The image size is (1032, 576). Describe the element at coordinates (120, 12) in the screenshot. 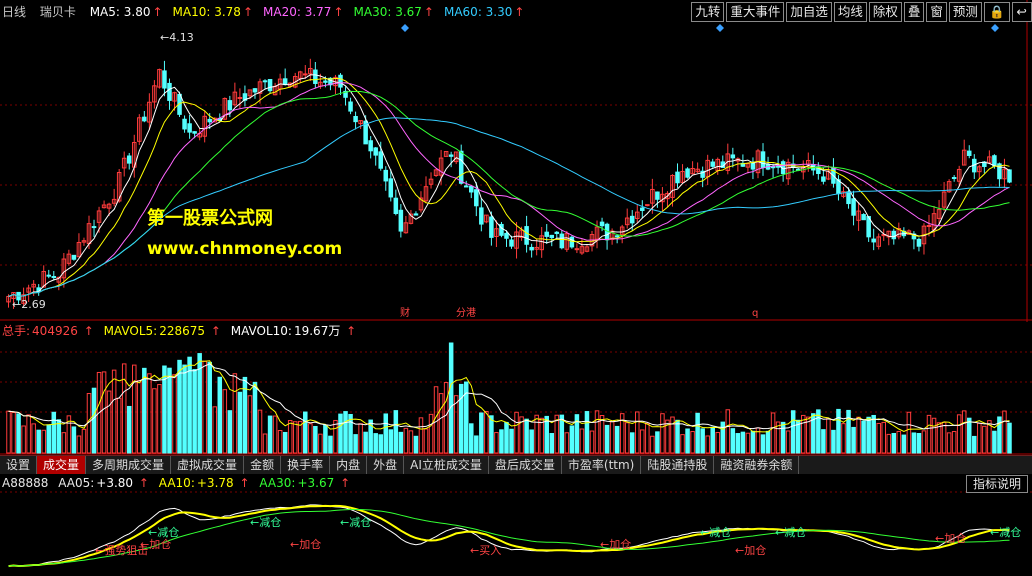

I see `ma-legend-item: MA5: 3.80` at that location.